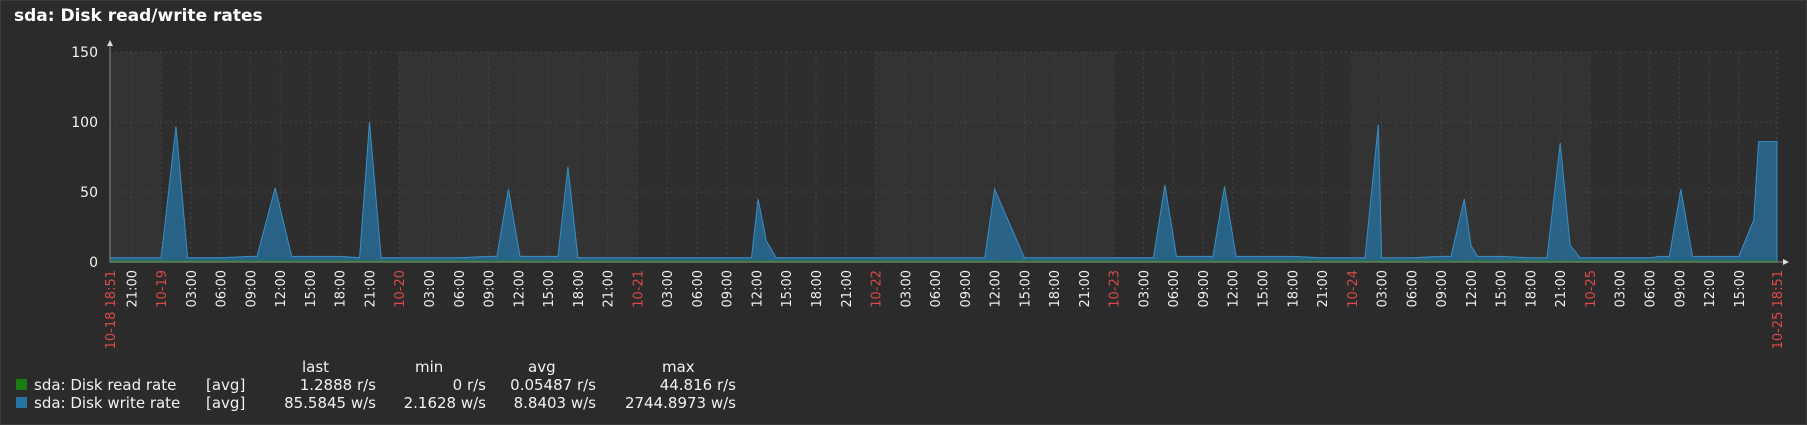 The height and width of the screenshot is (425, 1807). I want to click on legend-header-avg: avg, so click(542, 367).